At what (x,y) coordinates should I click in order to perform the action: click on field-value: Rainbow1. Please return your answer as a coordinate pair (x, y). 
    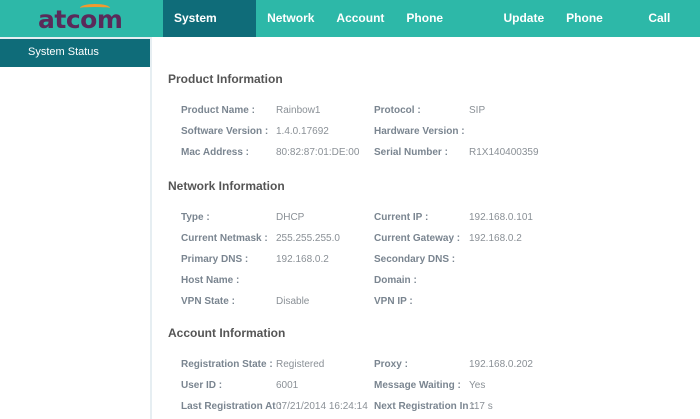
    Looking at the image, I should click on (298, 110).